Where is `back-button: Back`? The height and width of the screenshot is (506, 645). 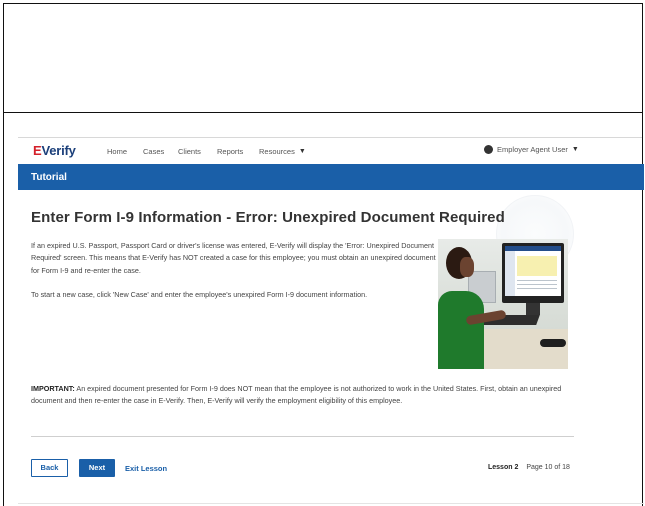
back-button: Back is located at coordinates (49, 468).